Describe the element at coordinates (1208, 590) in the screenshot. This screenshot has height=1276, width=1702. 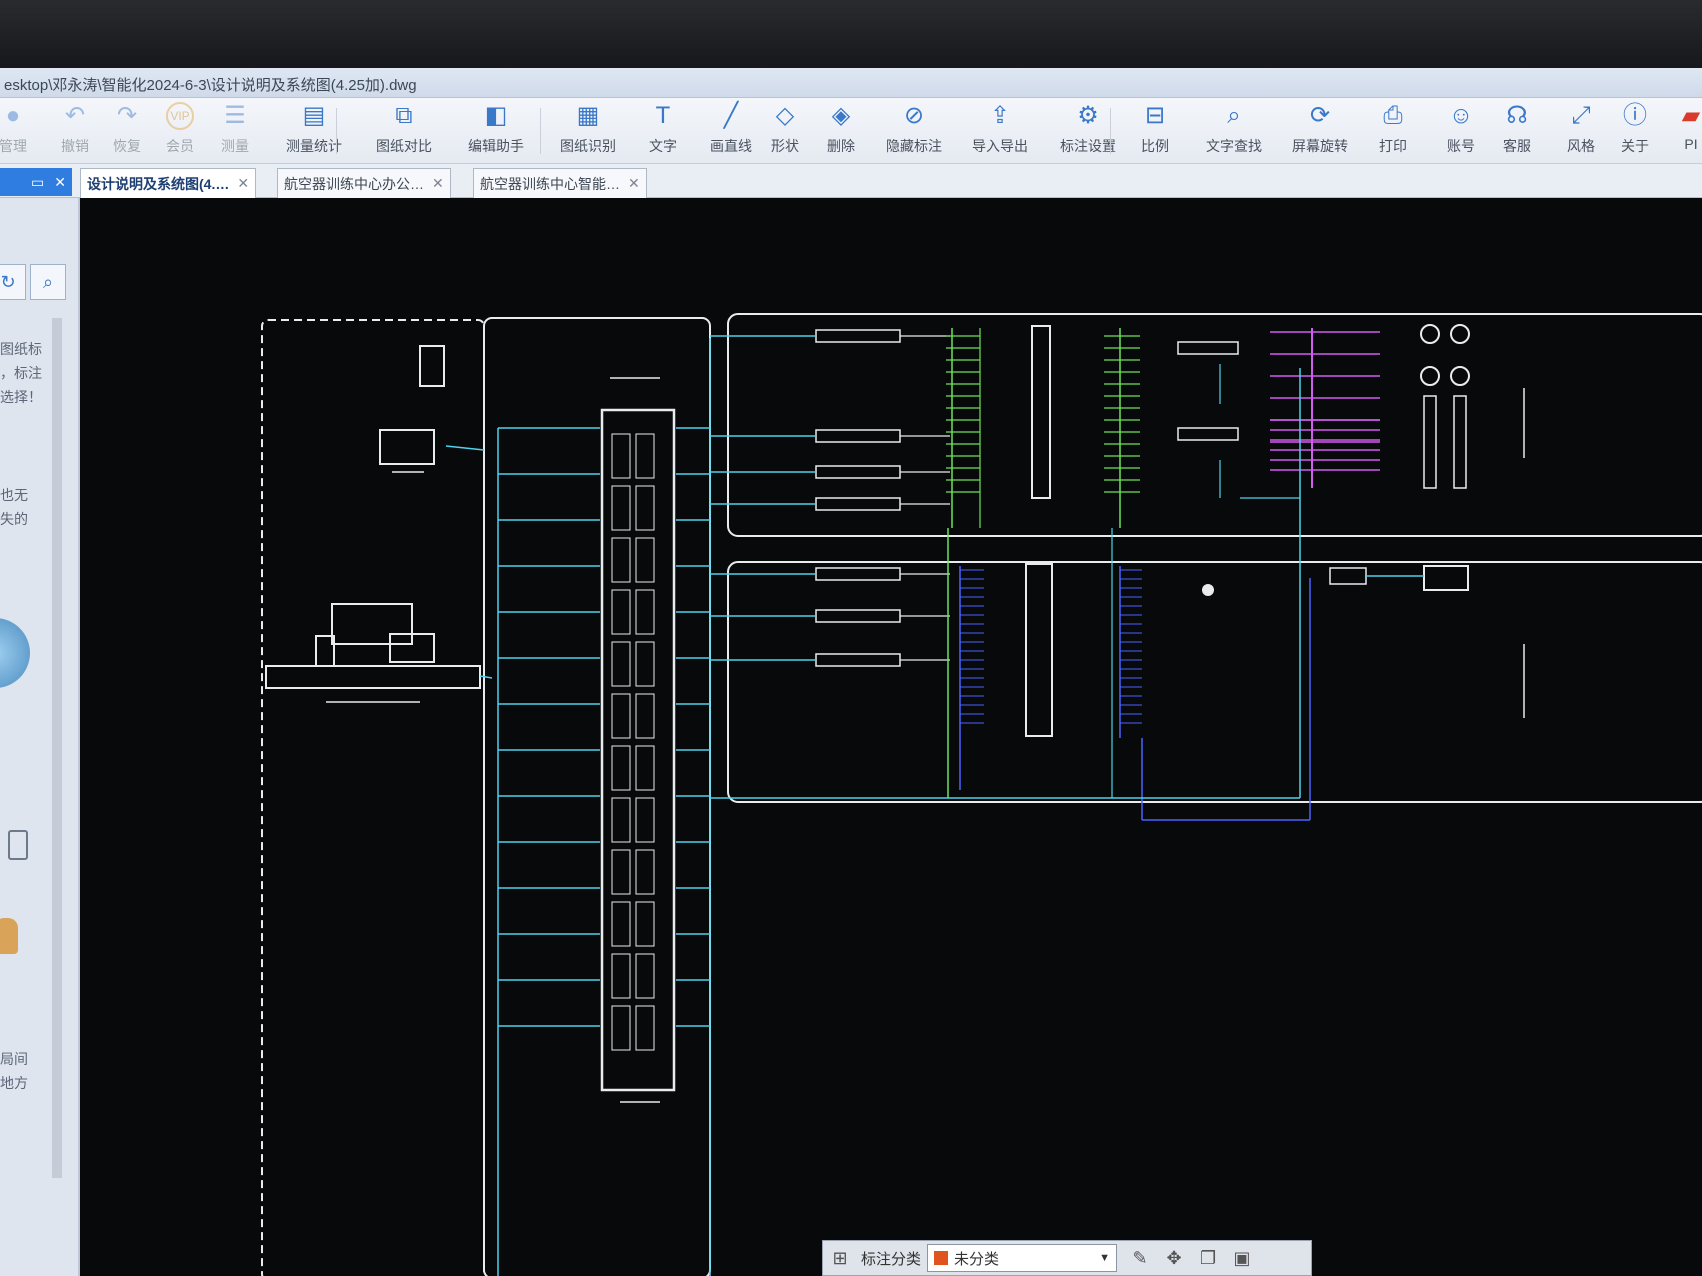
I see `hand-cursor-icon` at that location.